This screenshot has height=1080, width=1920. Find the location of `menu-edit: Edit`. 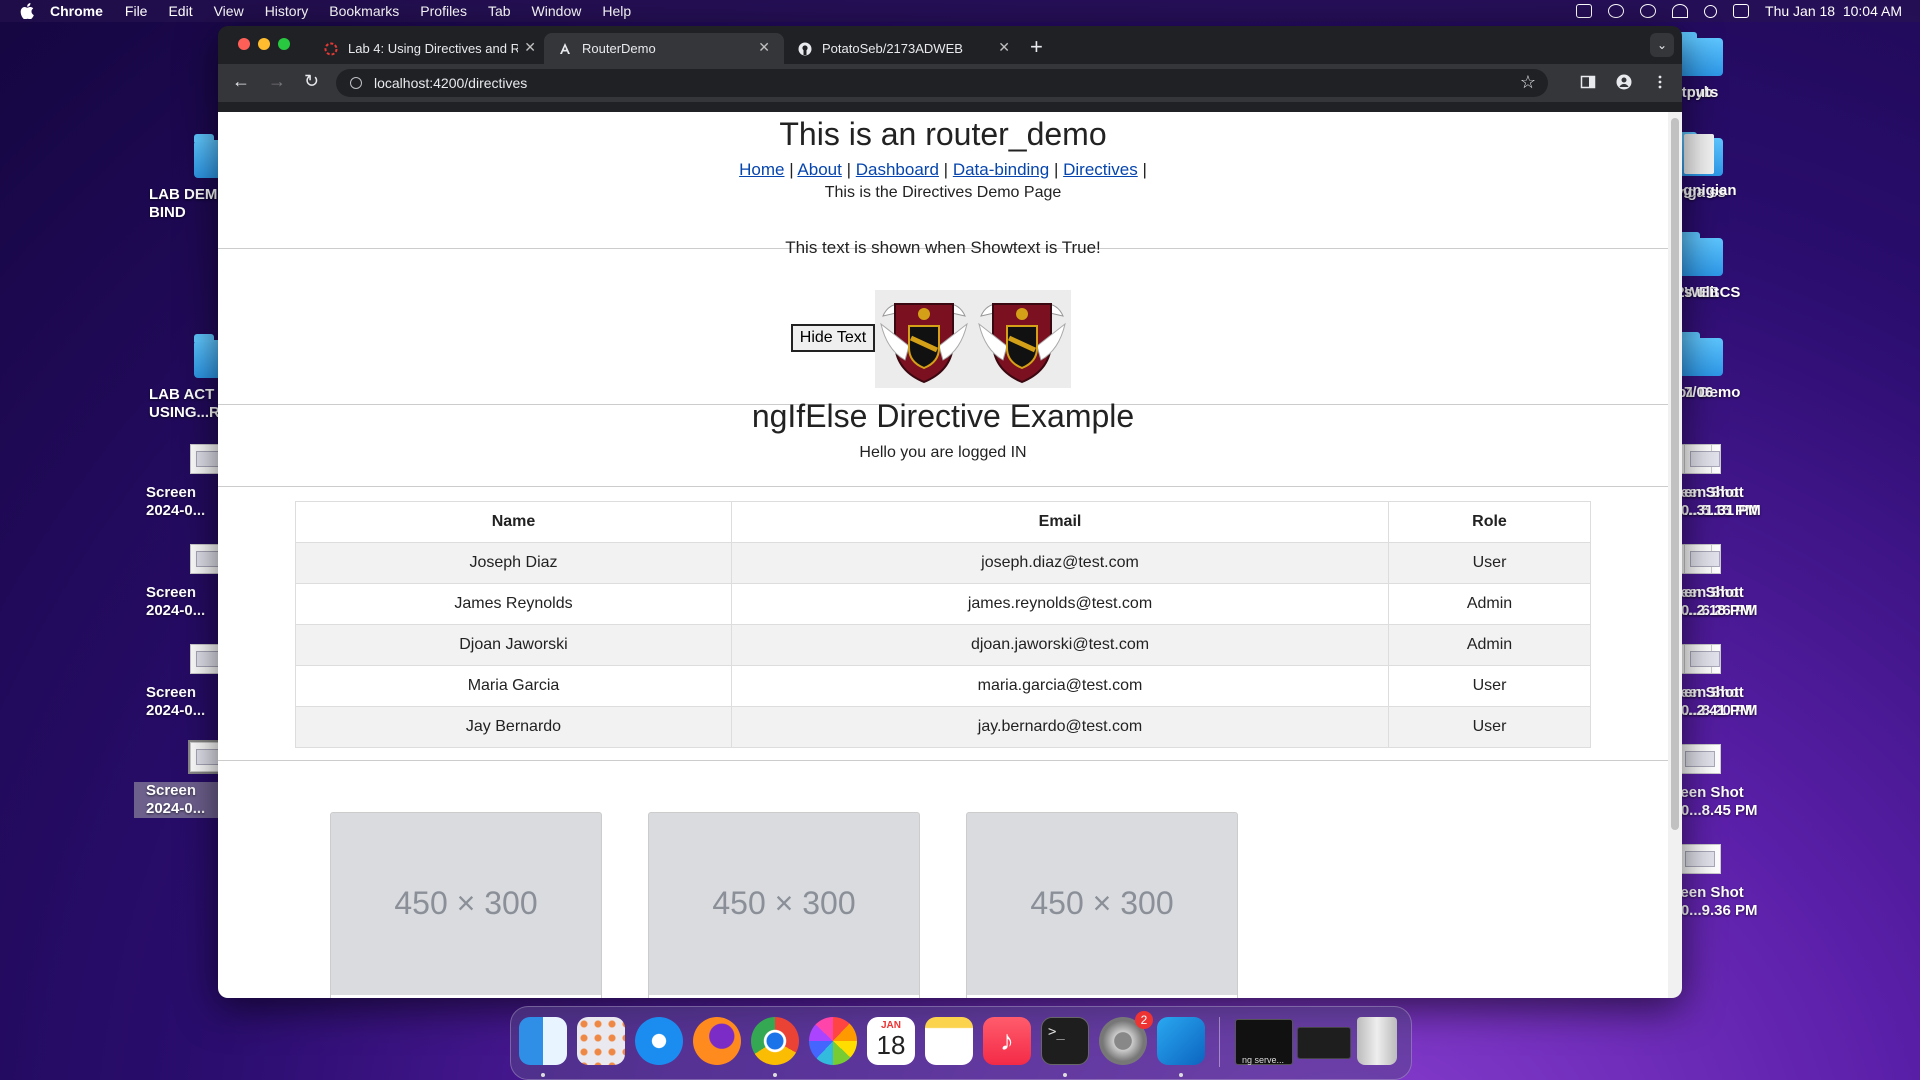

menu-edit: Edit is located at coordinates (180, 11).